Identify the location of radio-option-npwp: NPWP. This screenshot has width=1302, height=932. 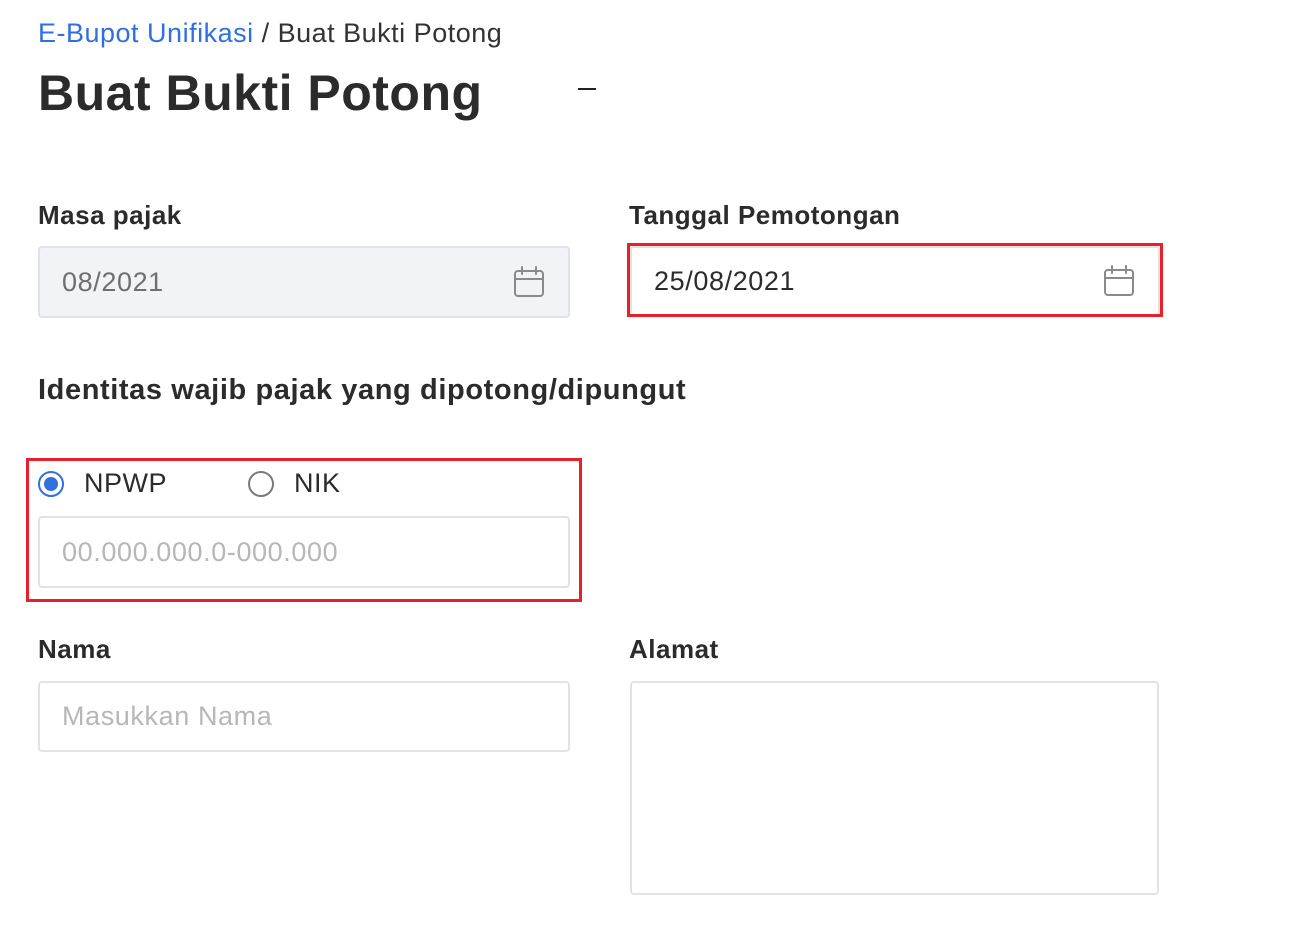
(102, 483).